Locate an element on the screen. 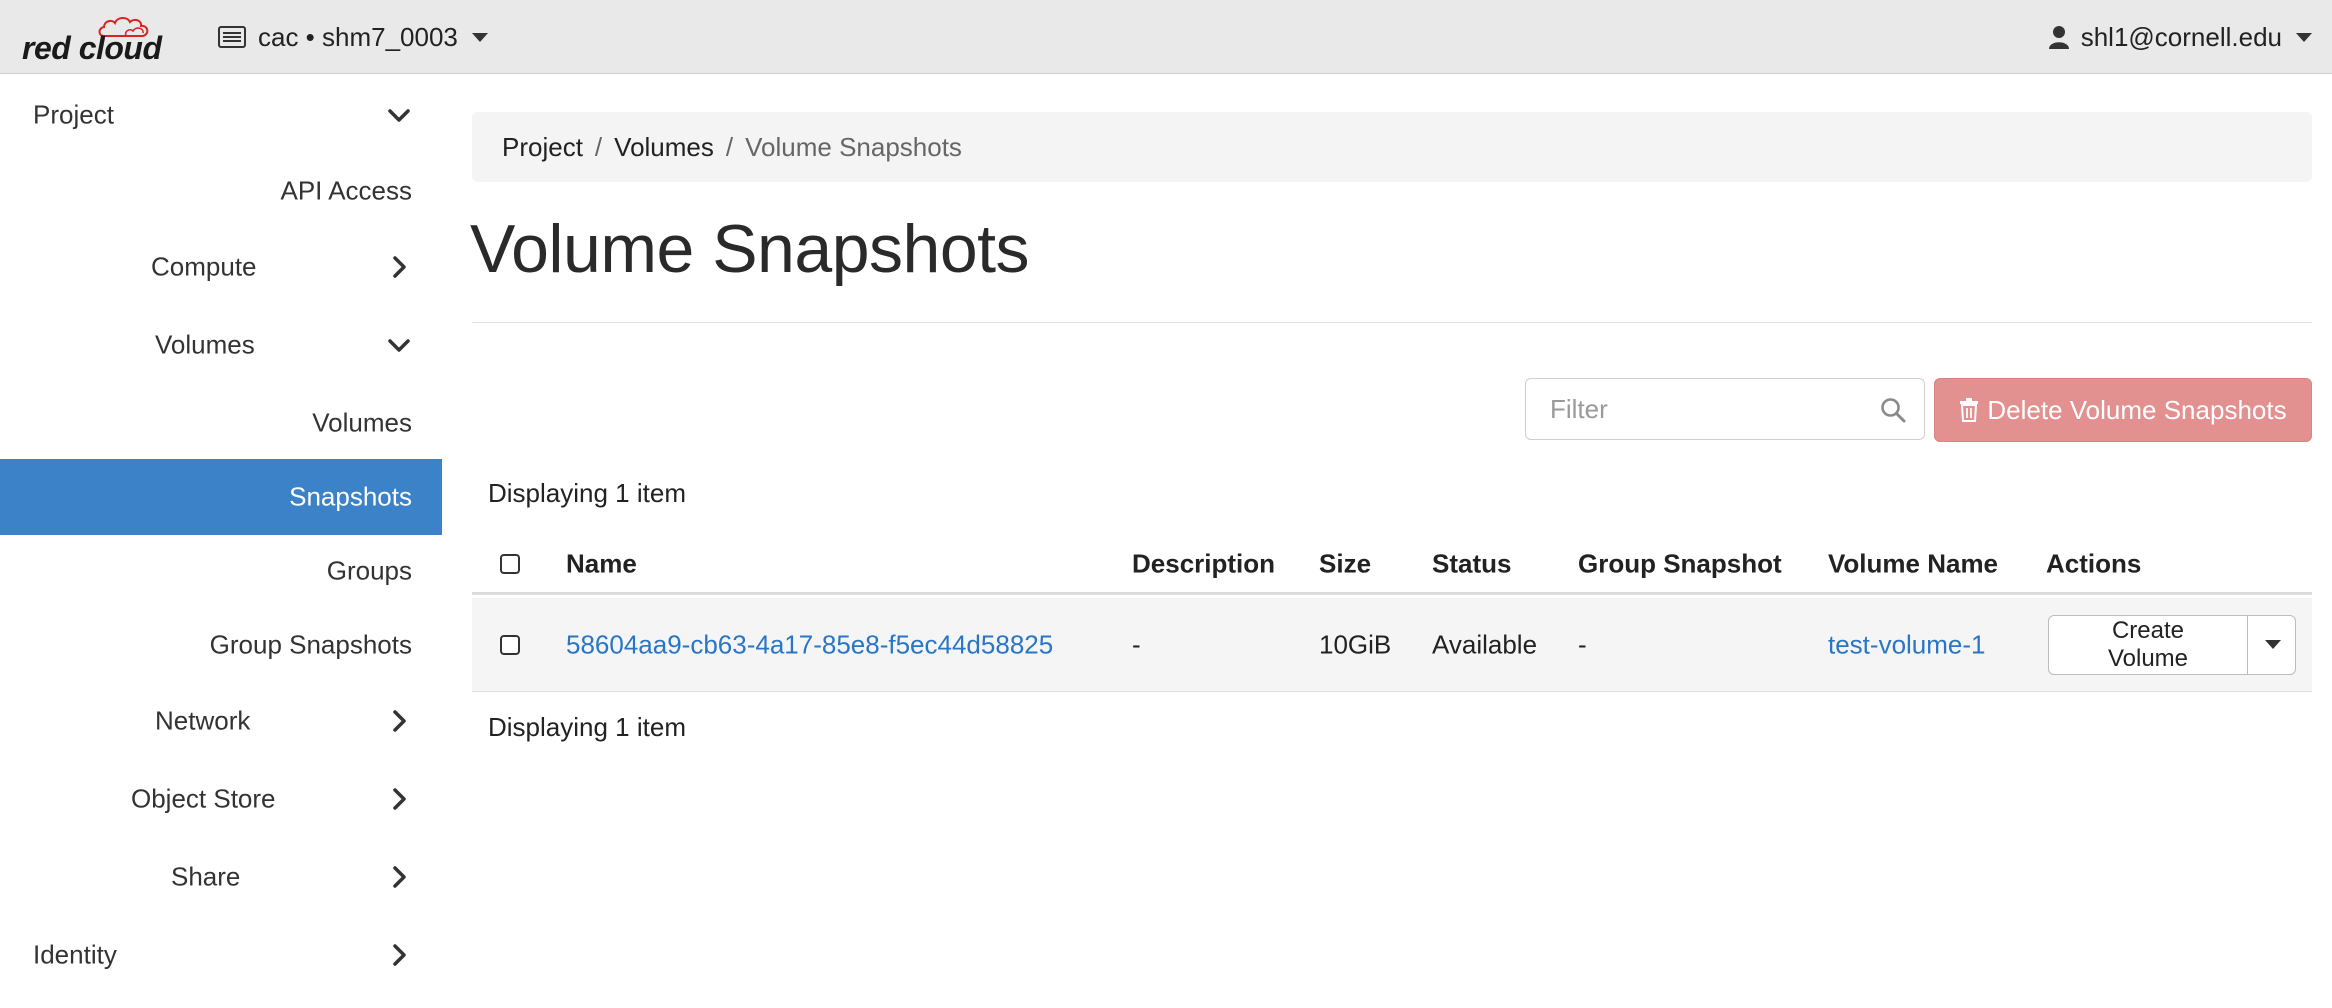 Image resolution: width=2332 pixels, height=1008 pixels. actions-dropdown-toggle is located at coordinates (2272, 644).